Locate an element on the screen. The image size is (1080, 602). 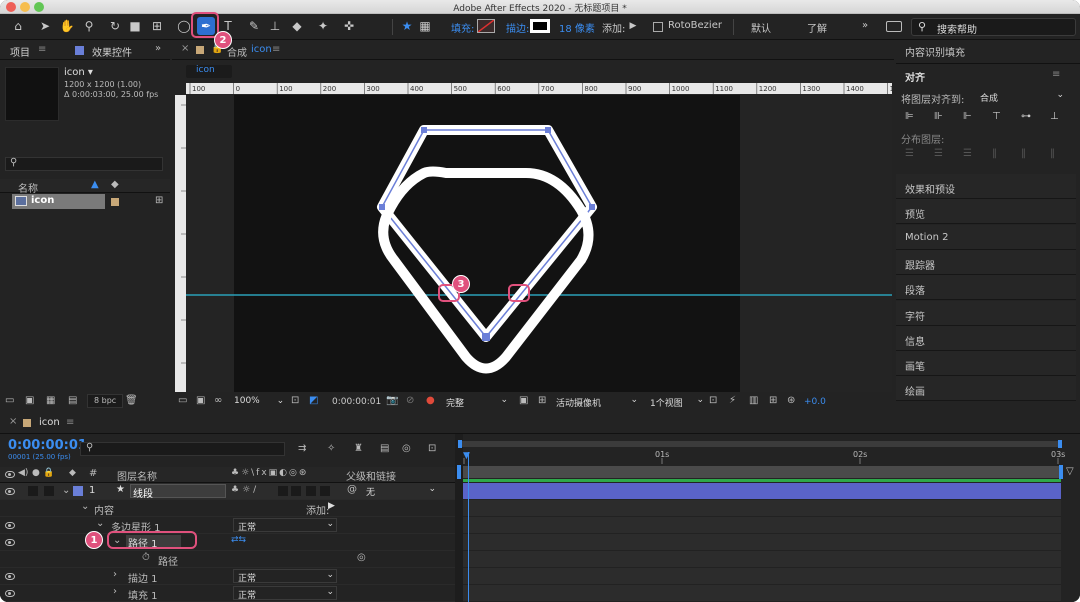
show-snapshot-icon: ⊘ is located at coordinates (410, 400).